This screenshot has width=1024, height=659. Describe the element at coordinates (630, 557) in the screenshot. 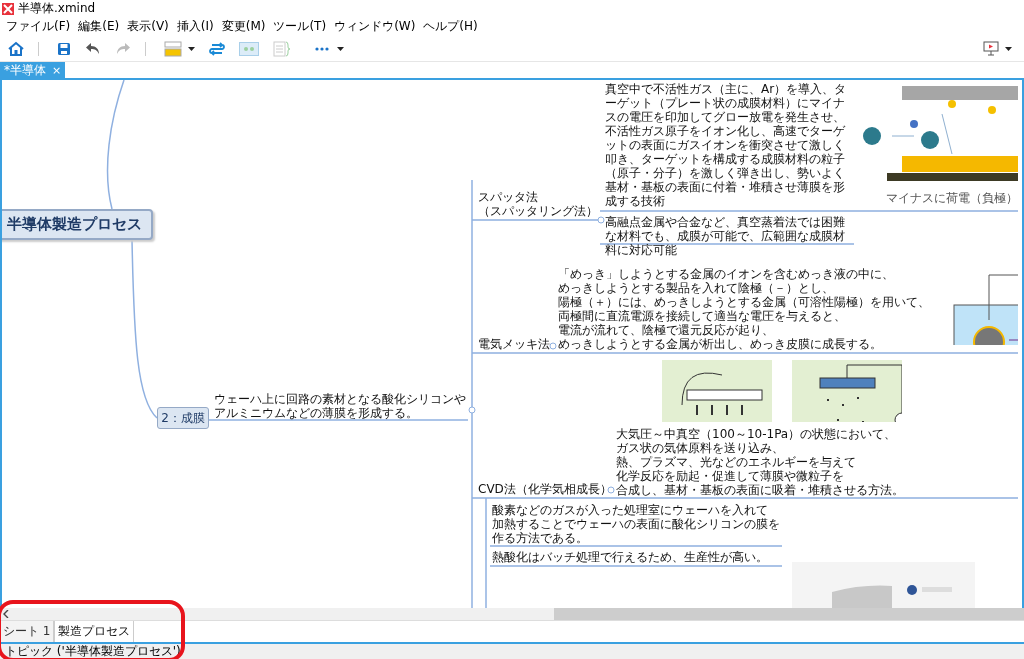

I see `note-text: 熱酸化はバッチ処理で行えるため、生産性が高い。` at that location.